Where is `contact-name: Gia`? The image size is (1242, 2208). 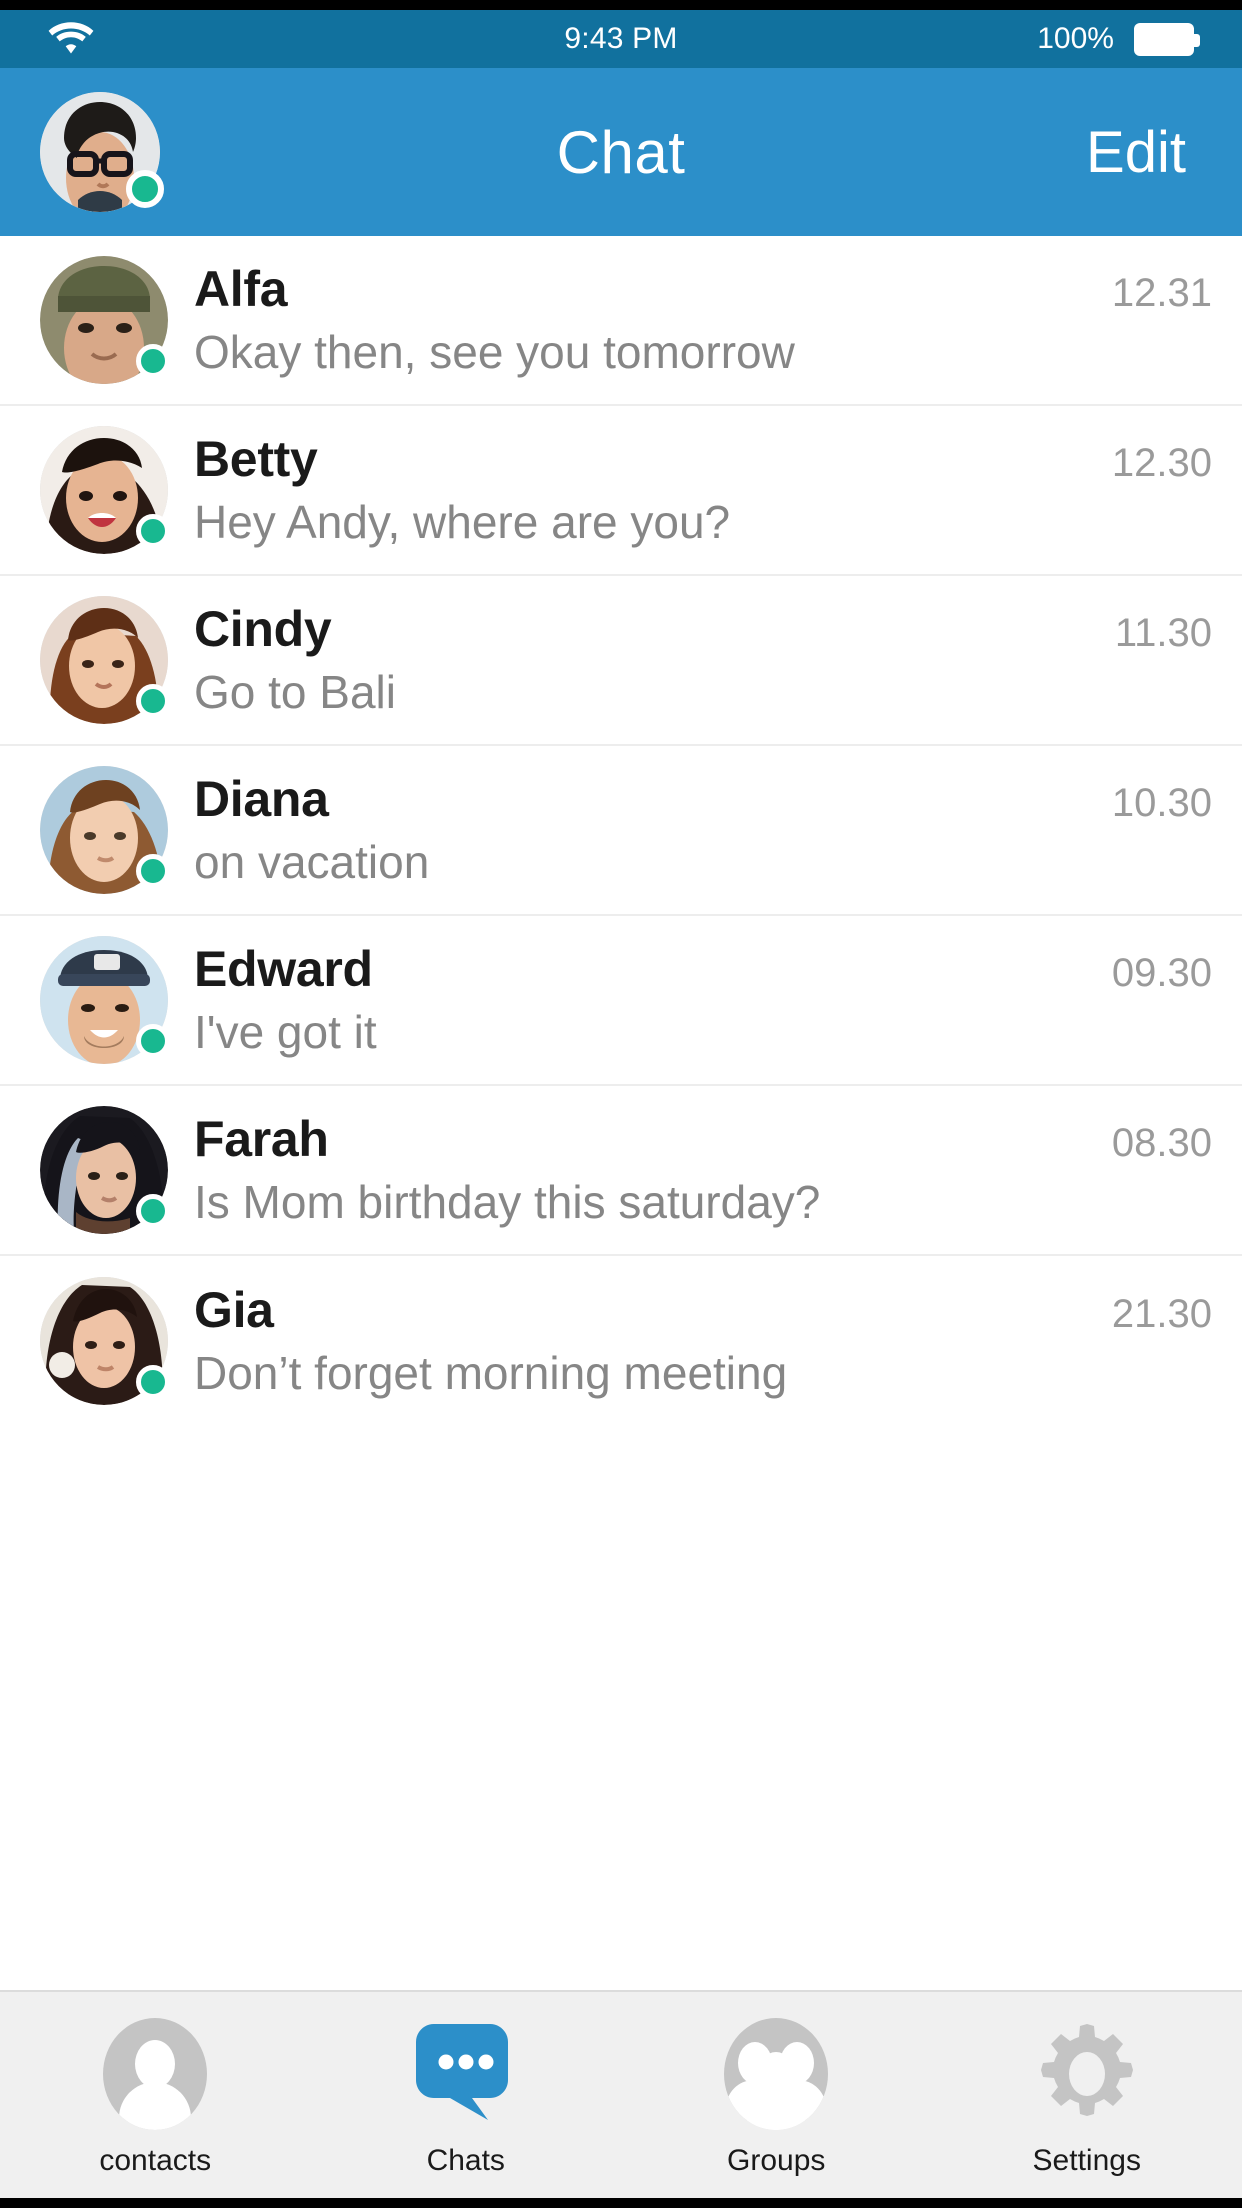
contact-name: Gia is located at coordinates (234, 1310).